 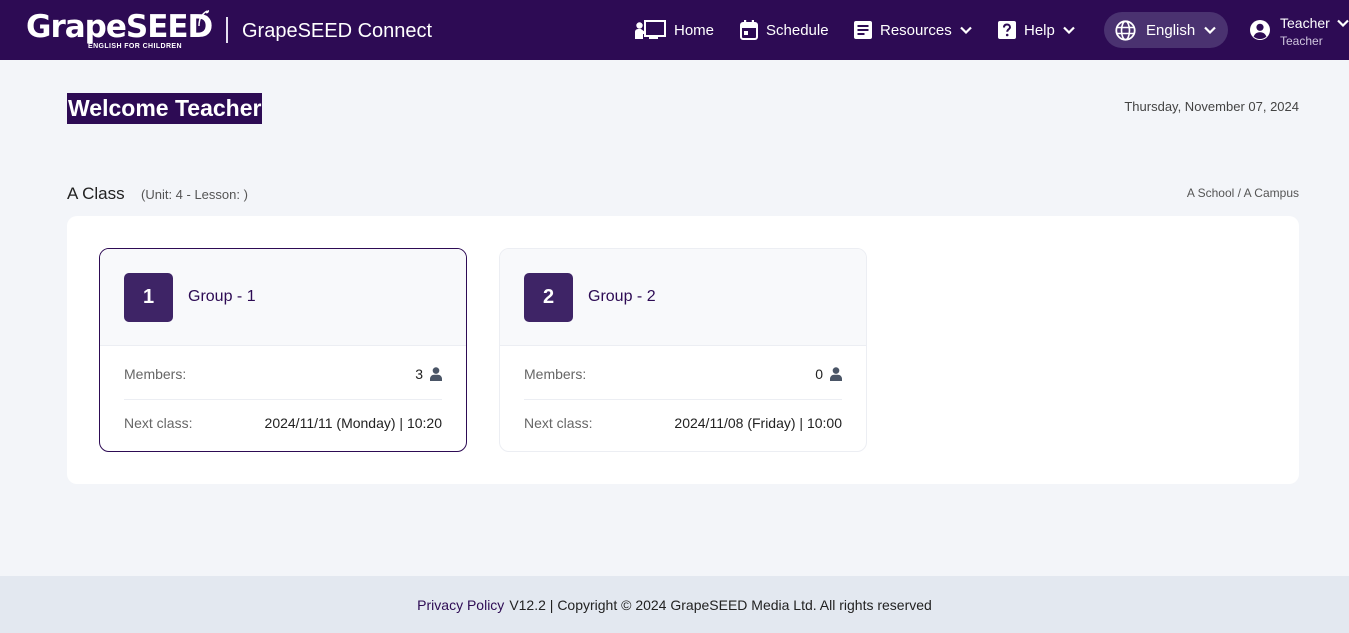 I want to click on nav-home-label: Home, so click(x=694, y=30).